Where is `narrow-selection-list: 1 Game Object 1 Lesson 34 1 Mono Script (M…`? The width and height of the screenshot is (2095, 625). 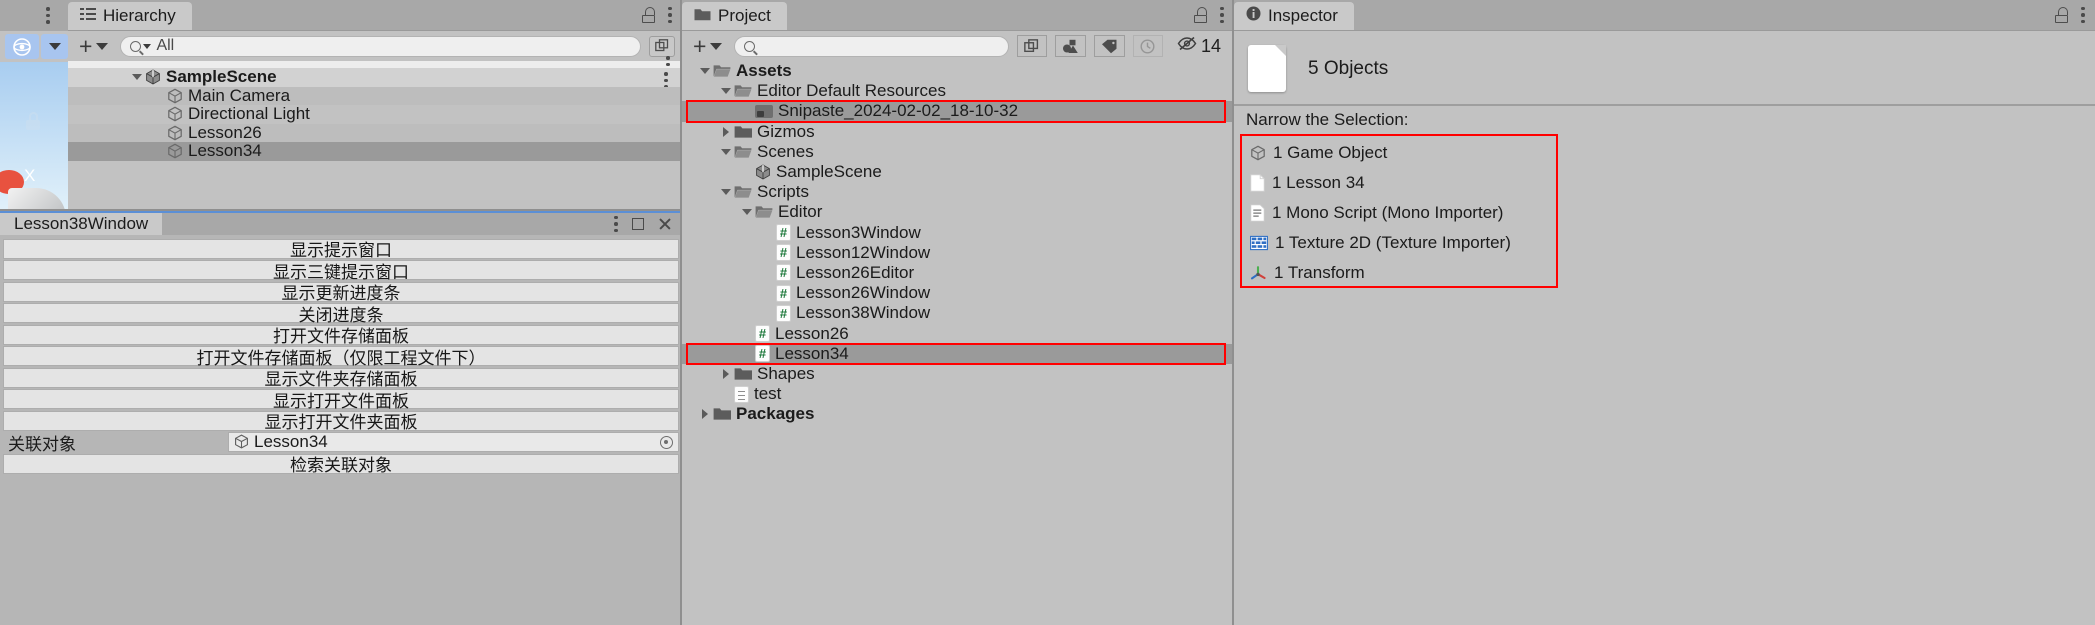 narrow-selection-list: 1 Game Object 1 Lesson 34 1 Mono Script (M… is located at coordinates (1400, 213).